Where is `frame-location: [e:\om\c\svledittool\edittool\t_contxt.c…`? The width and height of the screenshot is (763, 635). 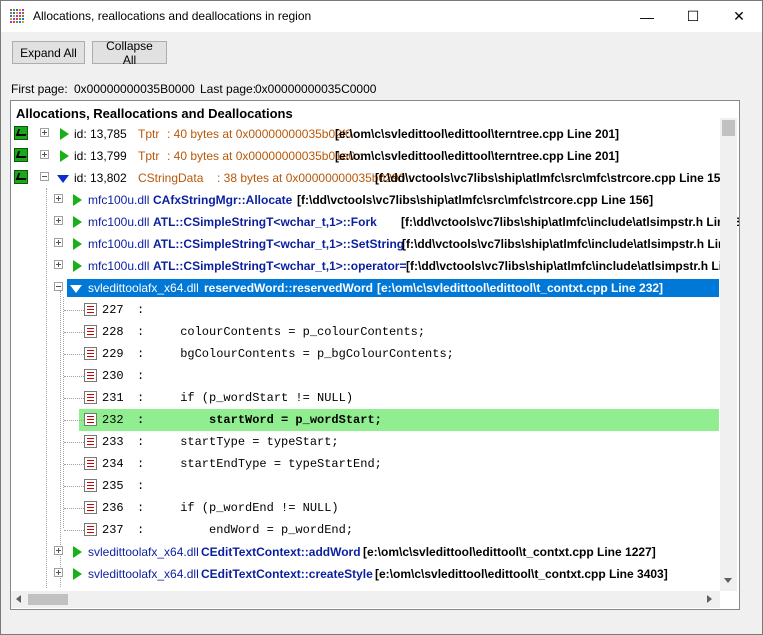
frame-location: [e:\om\c\svledittool\edittool\t_contxt.c… is located at coordinates (509, 552).